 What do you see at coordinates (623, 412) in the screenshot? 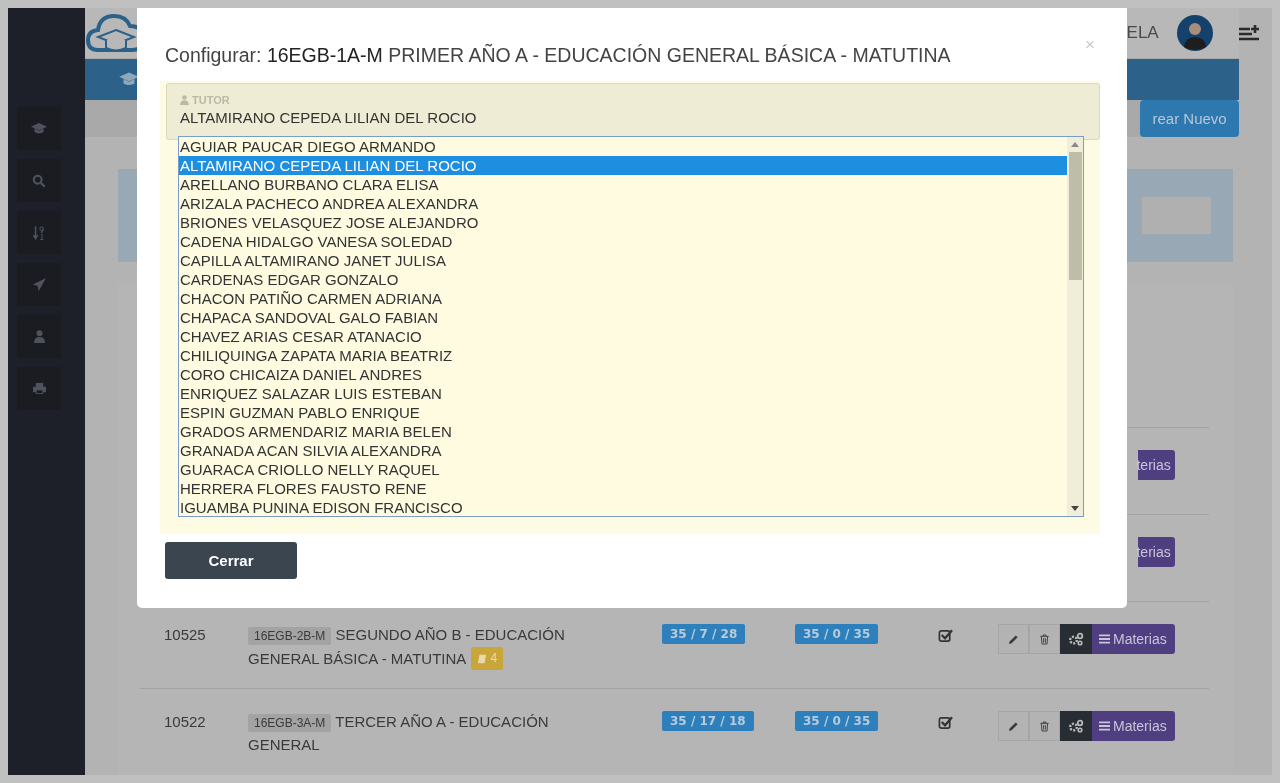
I see `list-option: ESPIN GUZMAN PABLO ENRIQUE` at bounding box center [623, 412].